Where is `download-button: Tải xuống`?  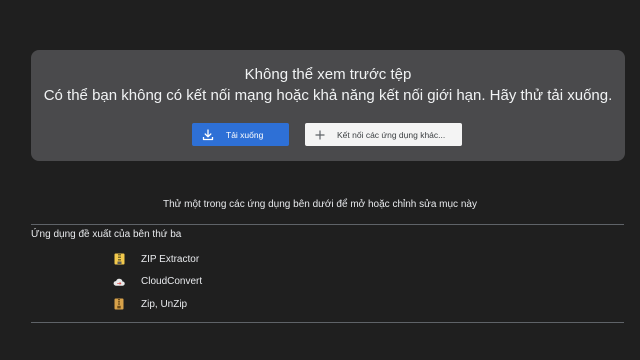 download-button: Tải xuống is located at coordinates (240, 134).